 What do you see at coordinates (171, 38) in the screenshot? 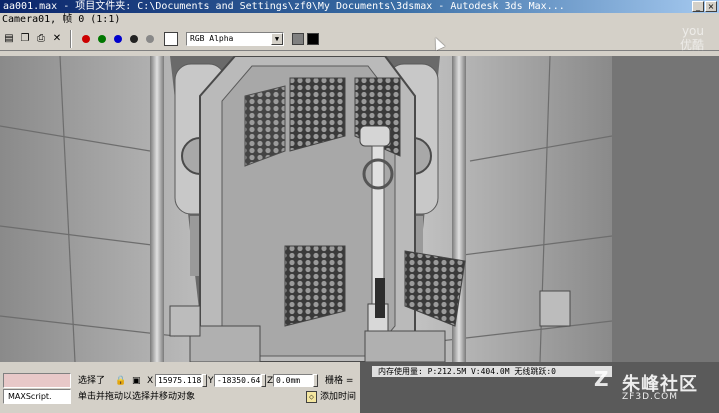
I see `white-swatch` at bounding box center [171, 38].